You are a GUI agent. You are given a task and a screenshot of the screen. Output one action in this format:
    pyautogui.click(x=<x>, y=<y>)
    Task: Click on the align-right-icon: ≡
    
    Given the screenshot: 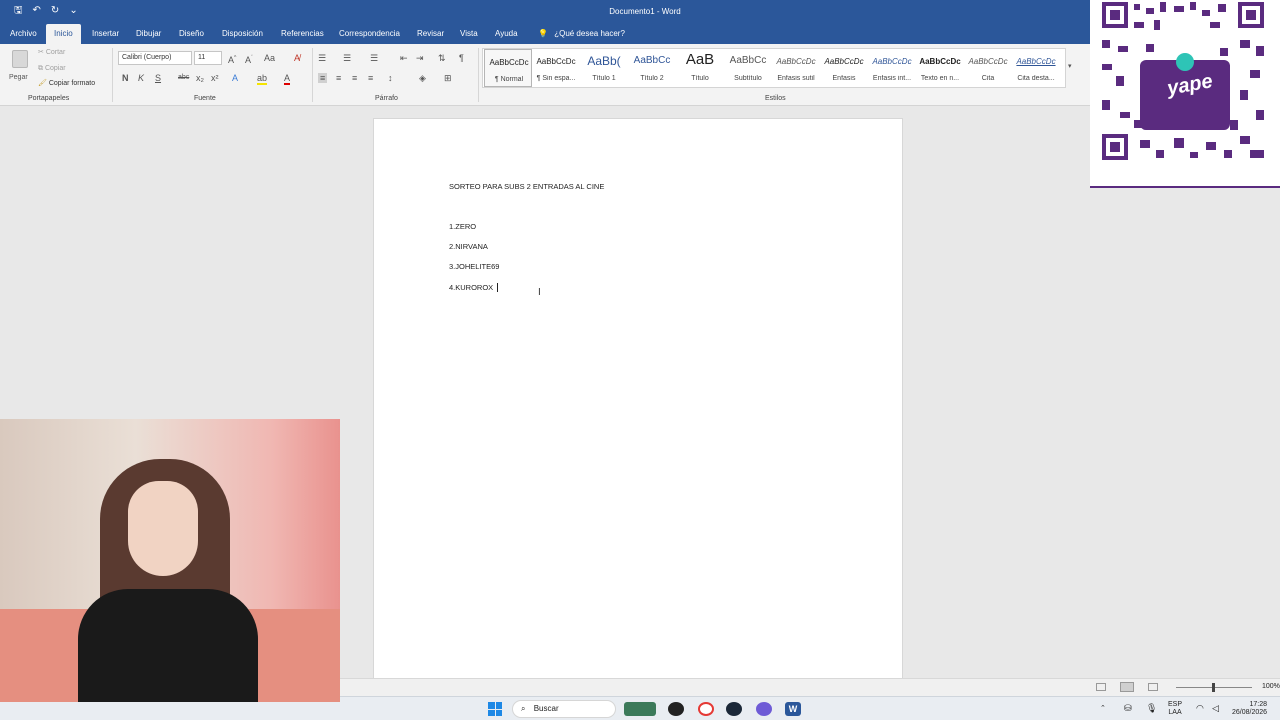 What is the action you would take?
    pyautogui.click(x=354, y=78)
    